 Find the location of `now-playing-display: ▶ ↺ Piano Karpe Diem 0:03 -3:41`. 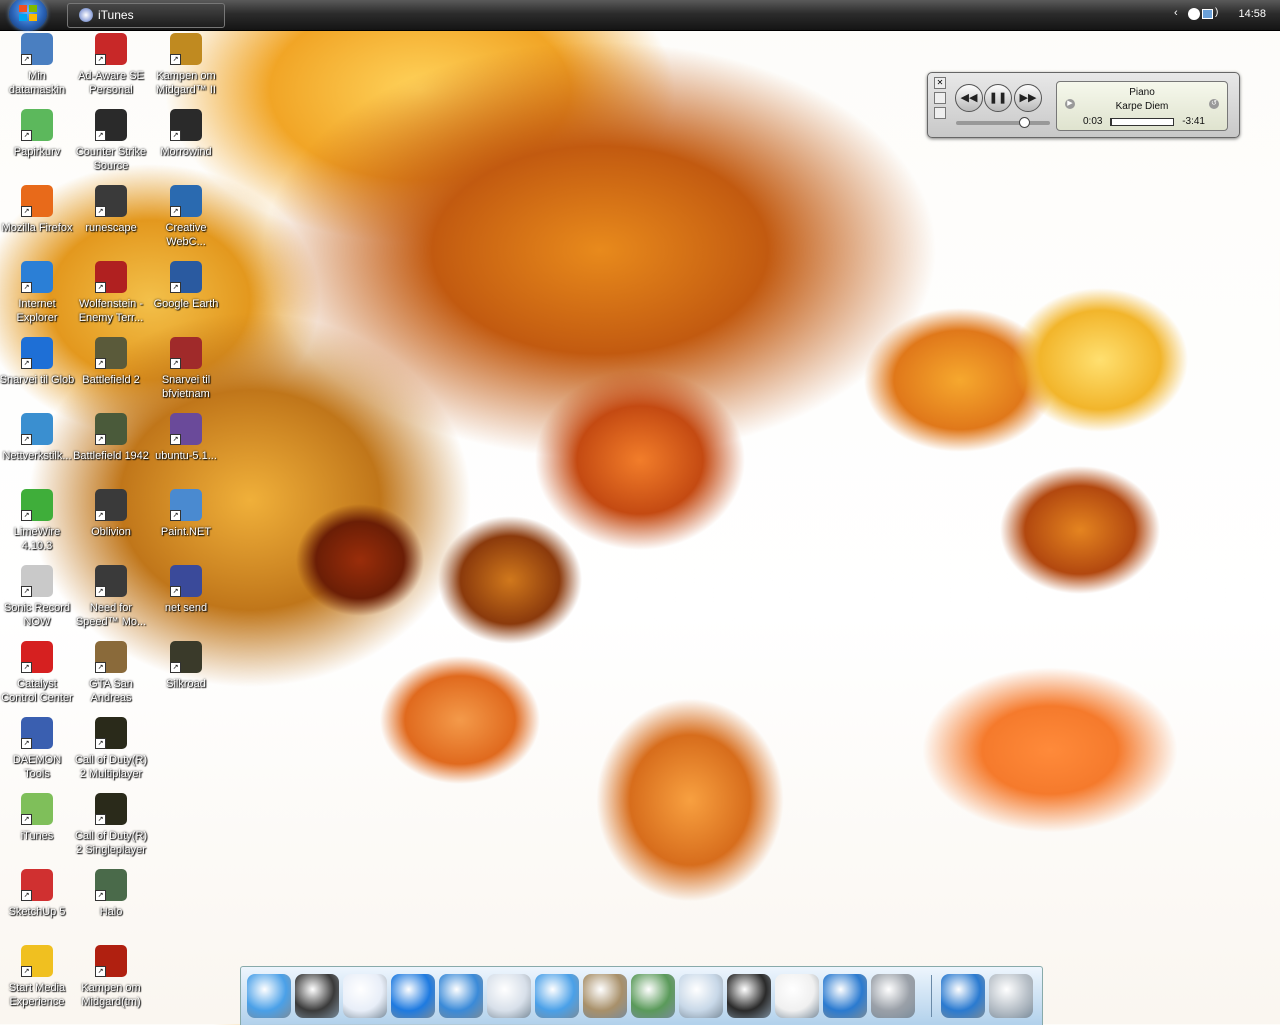

now-playing-display: ▶ ↺ Piano Karpe Diem 0:03 -3:41 is located at coordinates (1142, 106).